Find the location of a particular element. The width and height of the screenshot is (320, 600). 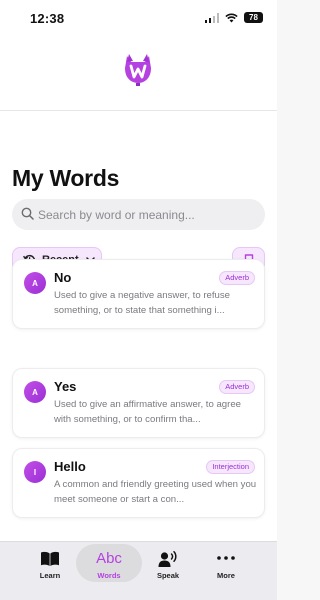

search-bar is located at coordinates (138, 214).